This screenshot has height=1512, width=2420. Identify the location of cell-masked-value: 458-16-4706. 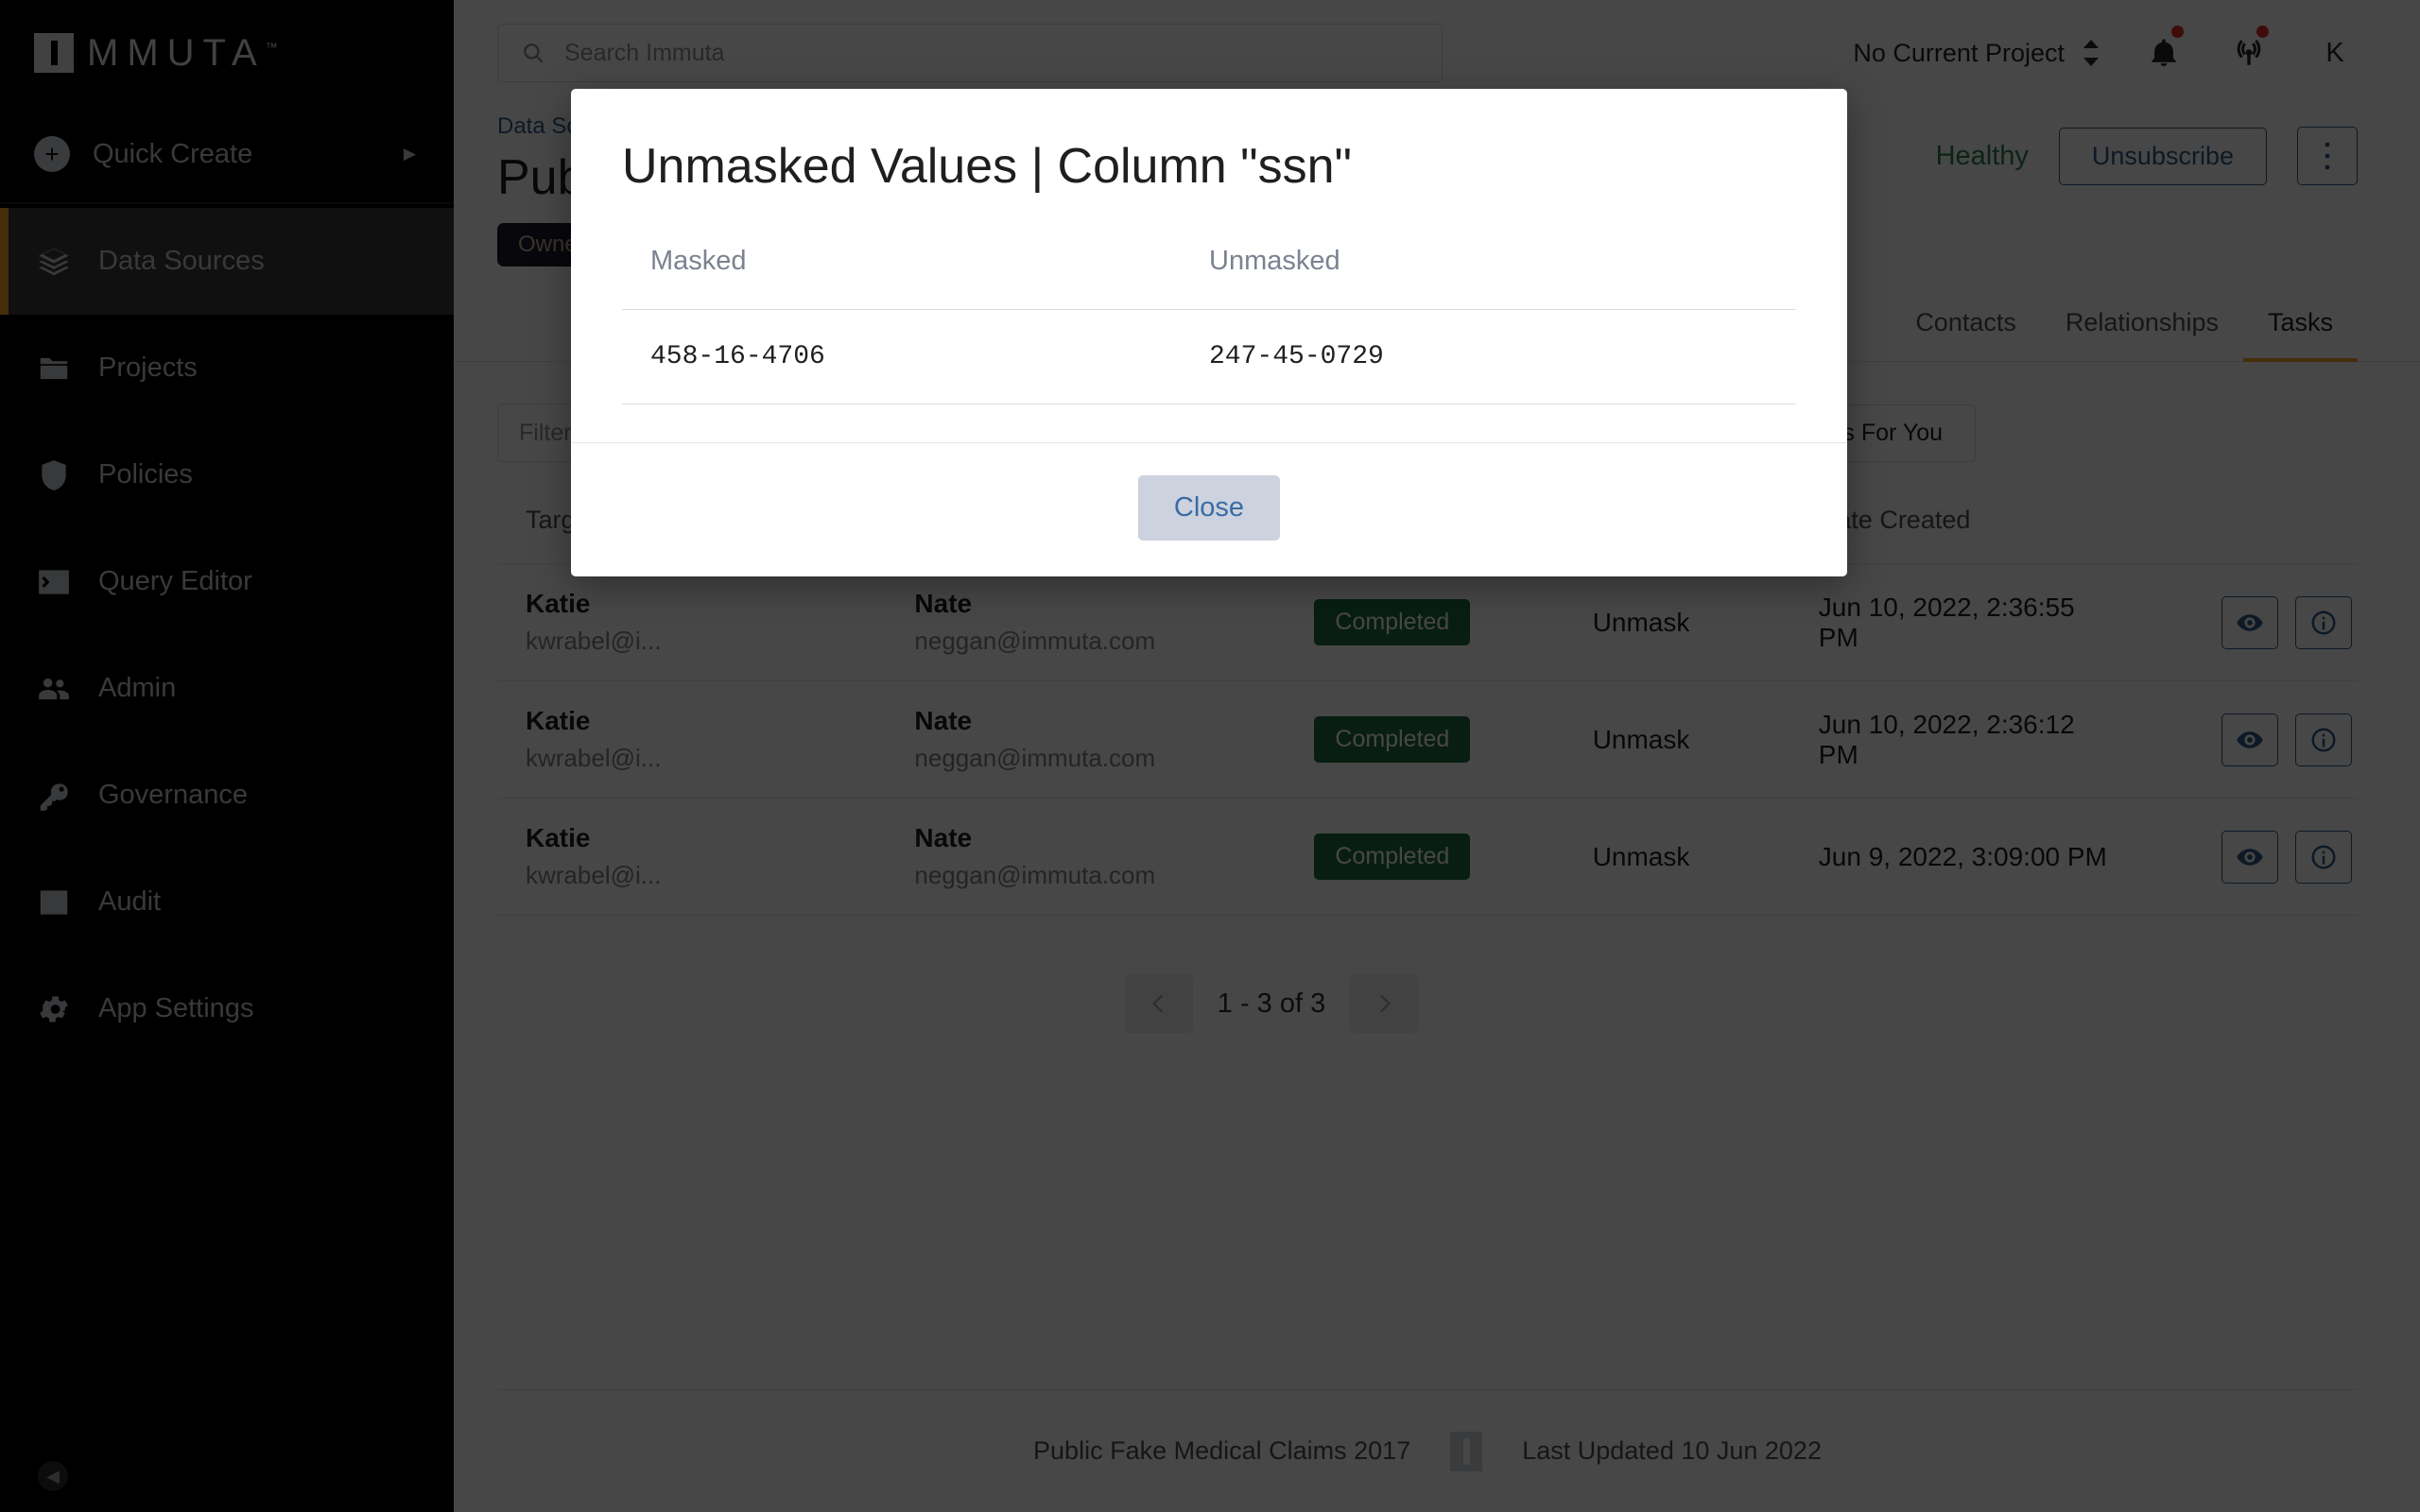
(915, 356).